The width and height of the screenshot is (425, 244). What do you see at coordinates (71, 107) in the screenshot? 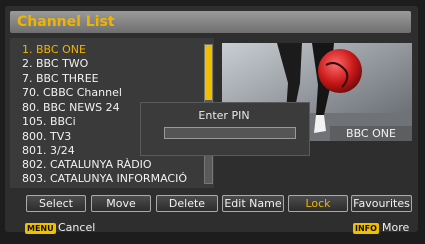
I see `channel-item: 80. BBC NEWS 24` at bounding box center [71, 107].